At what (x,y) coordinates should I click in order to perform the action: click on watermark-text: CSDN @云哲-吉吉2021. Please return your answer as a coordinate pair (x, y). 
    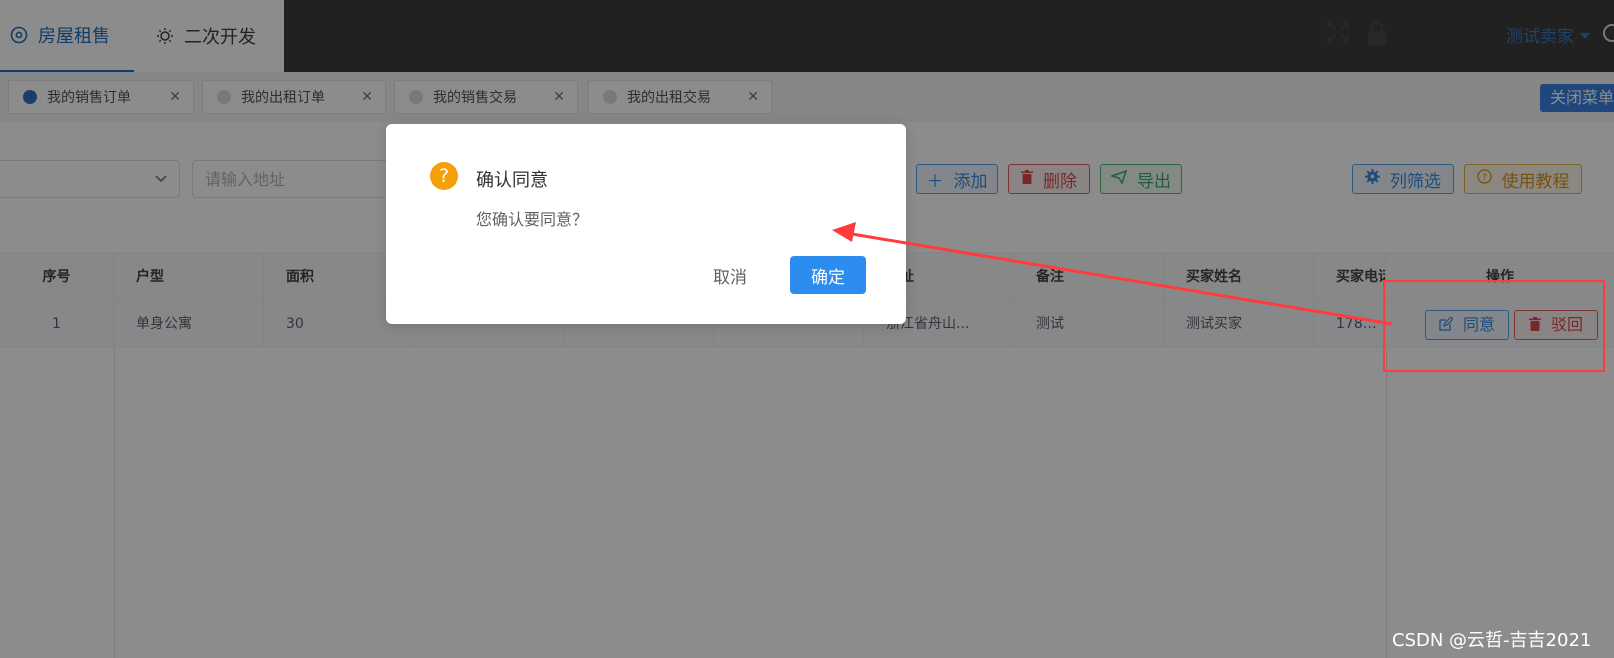
    Looking at the image, I should click on (1492, 640).